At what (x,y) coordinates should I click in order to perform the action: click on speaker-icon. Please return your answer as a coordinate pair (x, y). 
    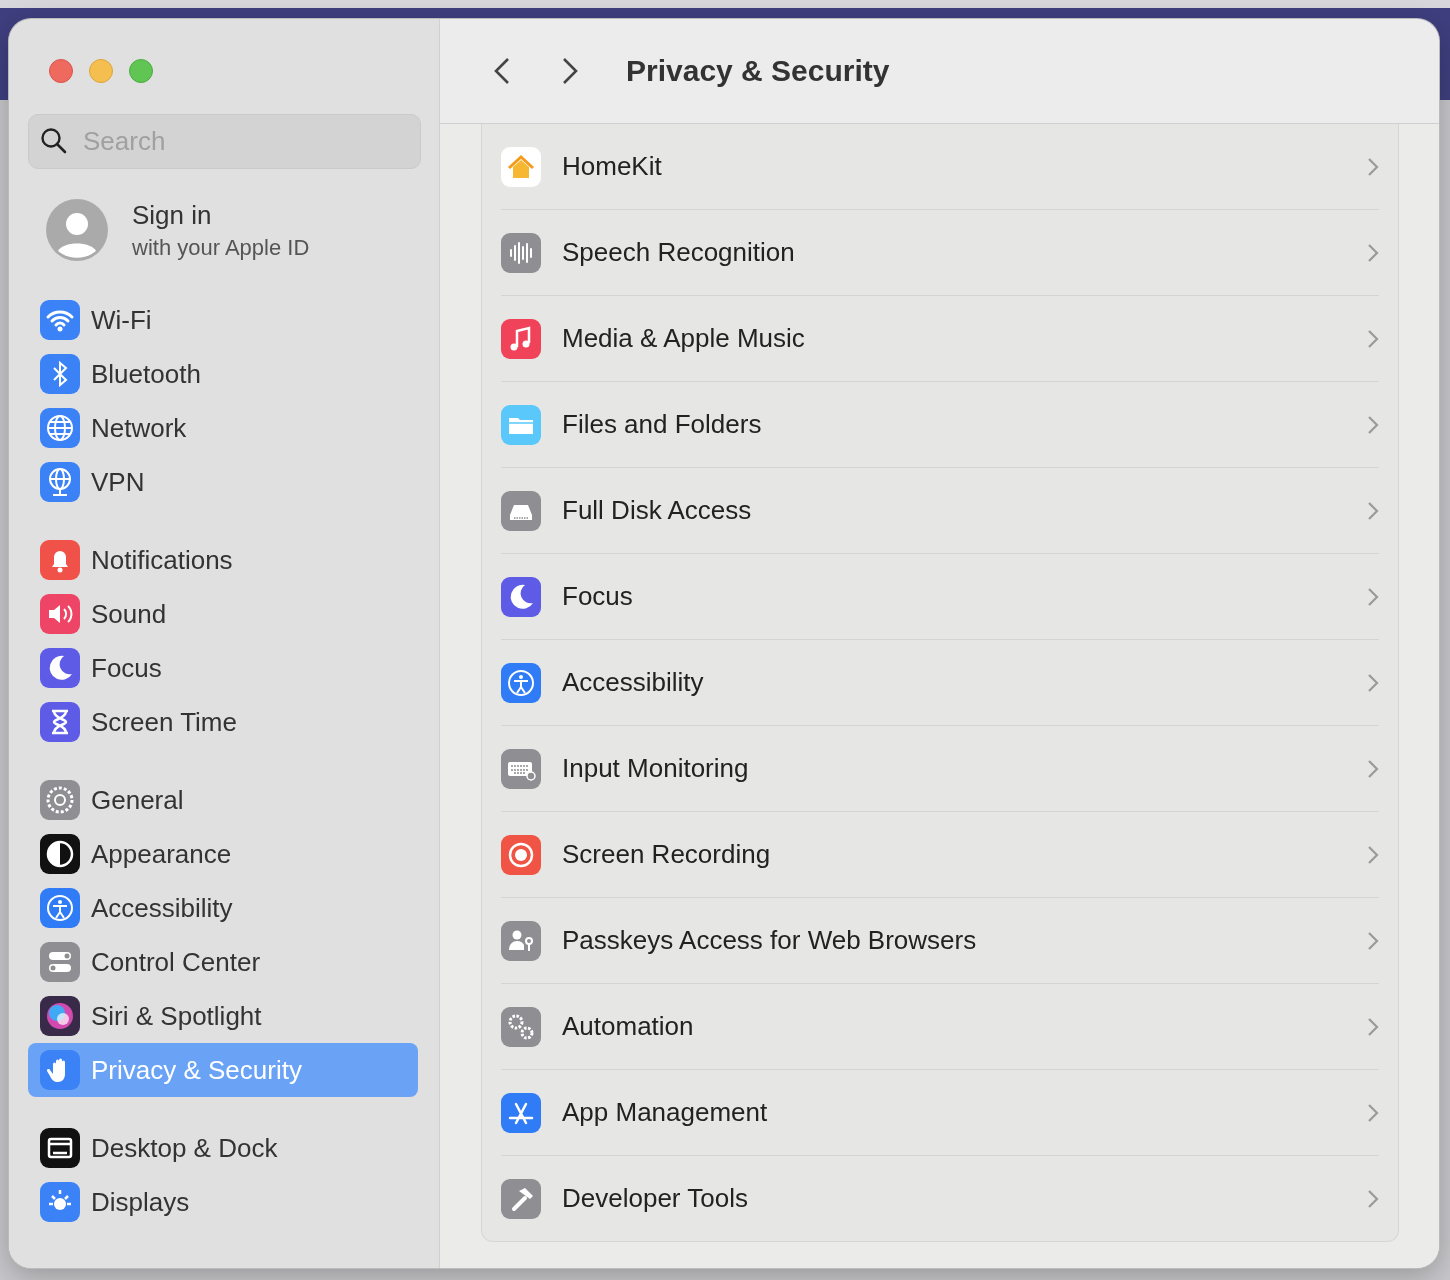
    Looking at the image, I should click on (60, 614).